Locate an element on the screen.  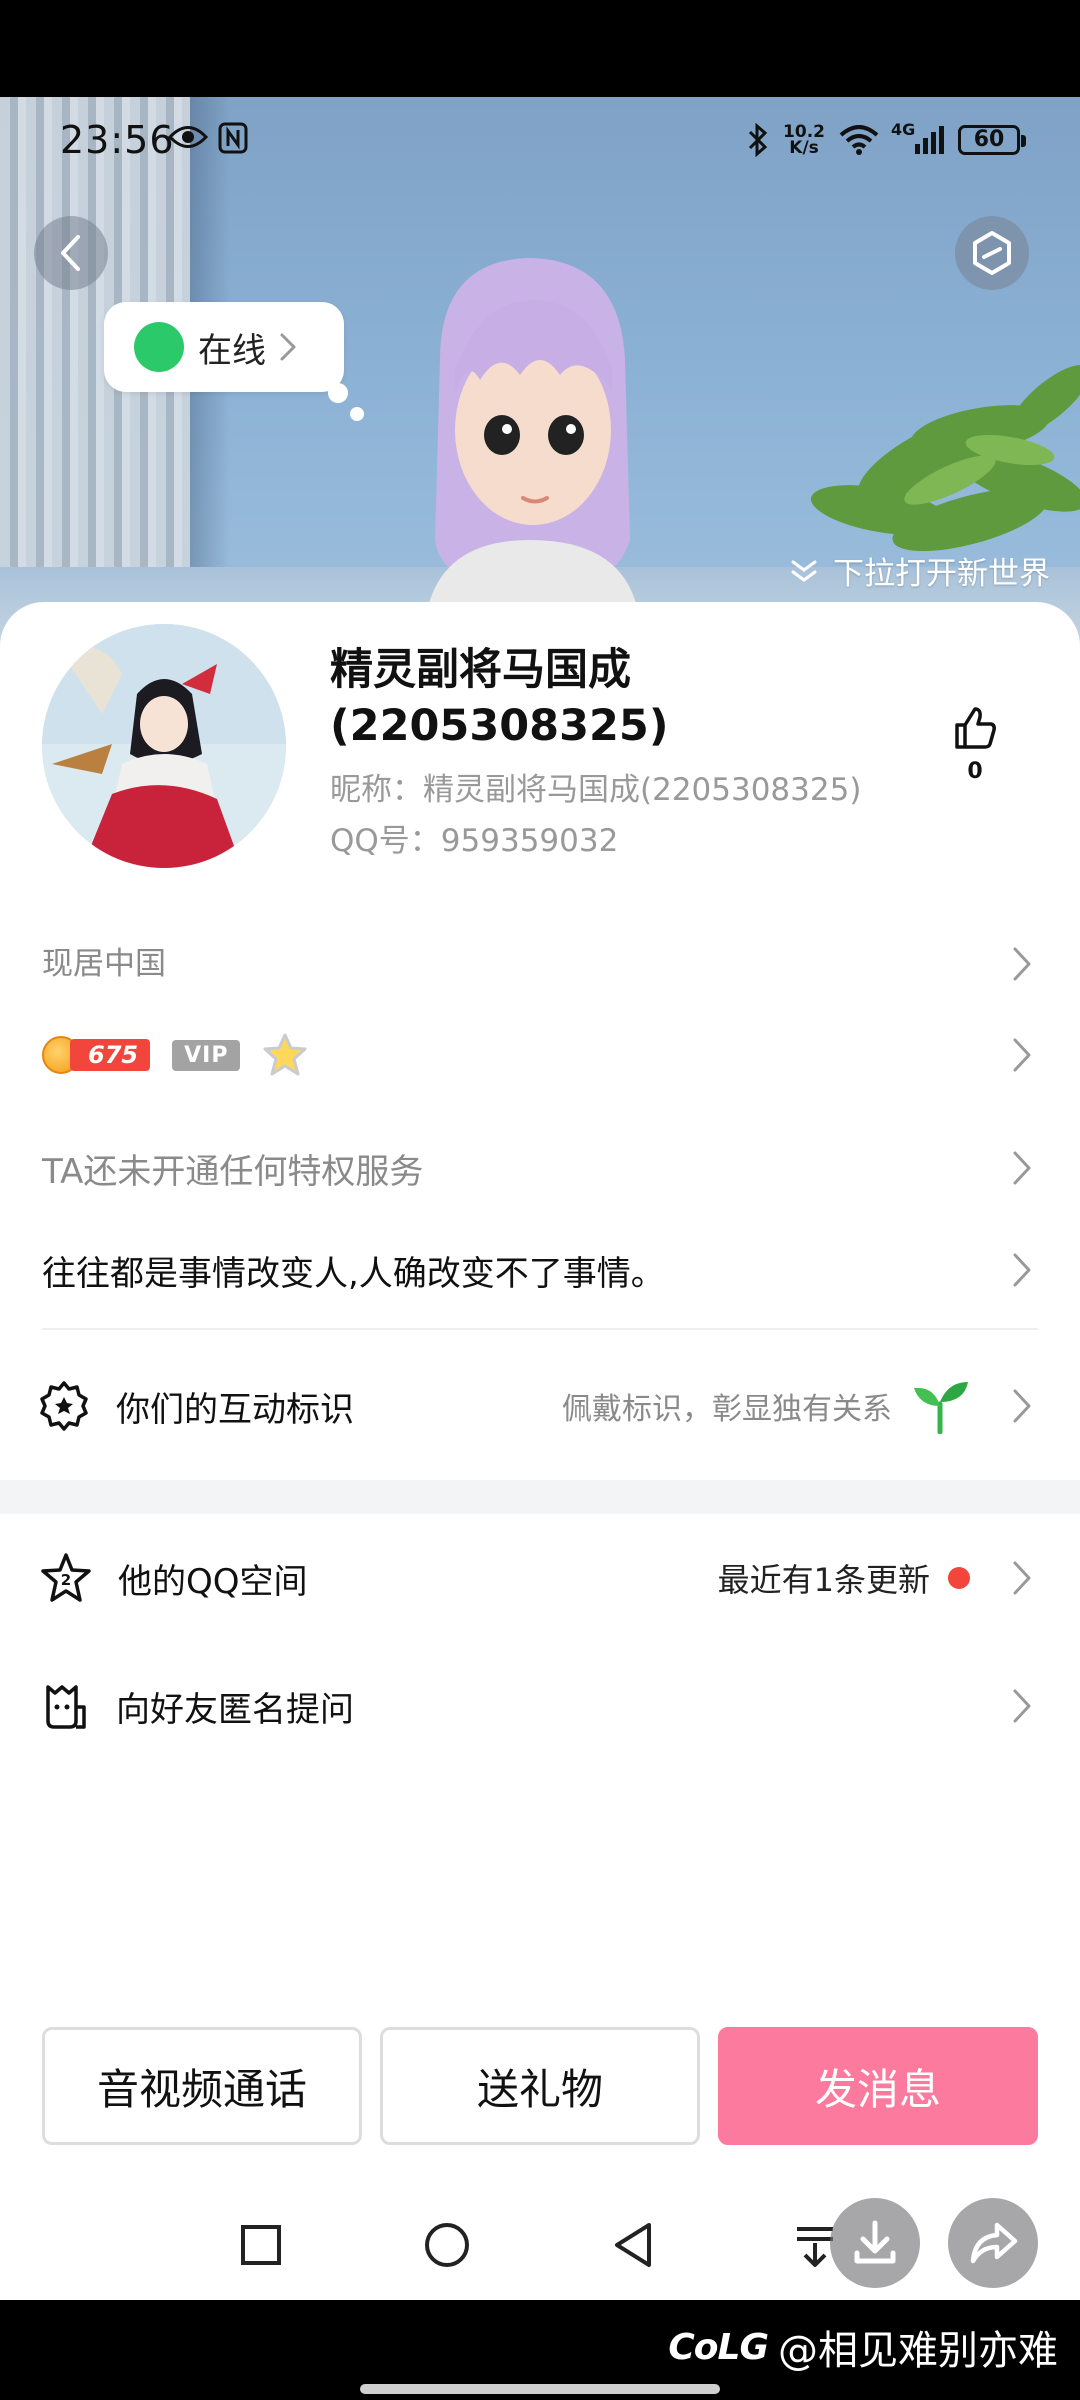
qzone-label: 他的QQ空间 is located at coordinates (213, 1581).